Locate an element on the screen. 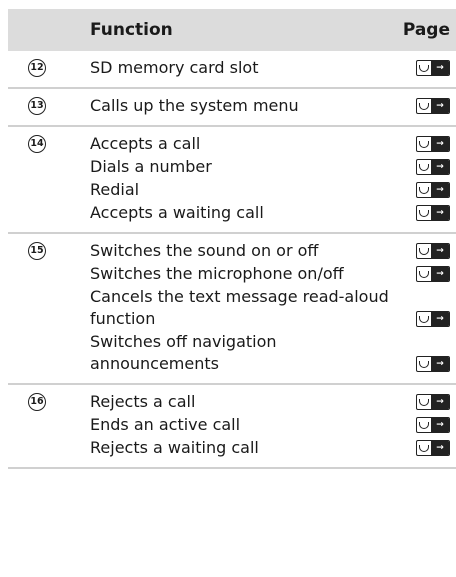 The width and height of the screenshot is (456, 577). function-text: Redial is located at coordinates (115, 189).